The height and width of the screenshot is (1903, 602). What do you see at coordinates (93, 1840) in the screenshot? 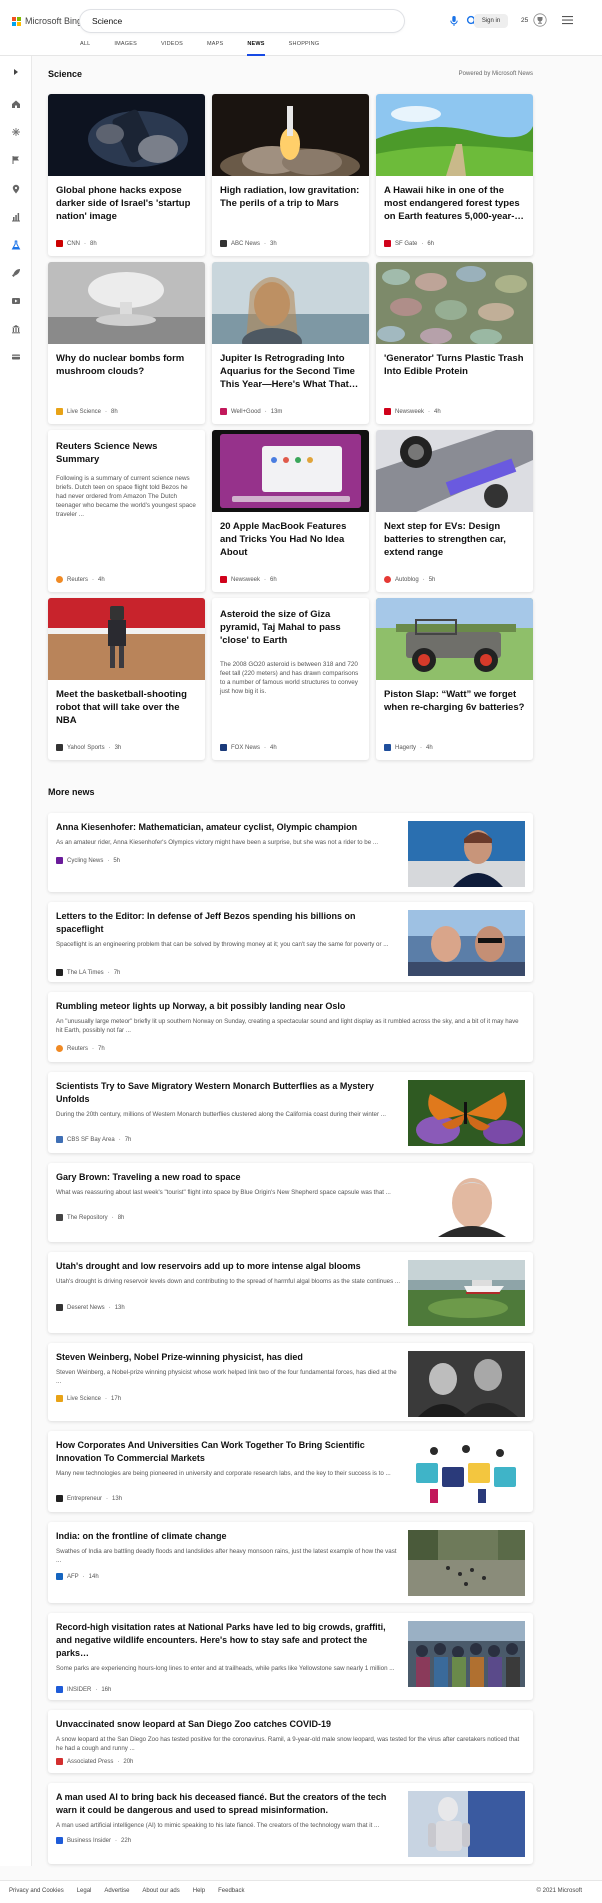
I see `news-source: Business Insider · 22h` at bounding box center [93, 1840].